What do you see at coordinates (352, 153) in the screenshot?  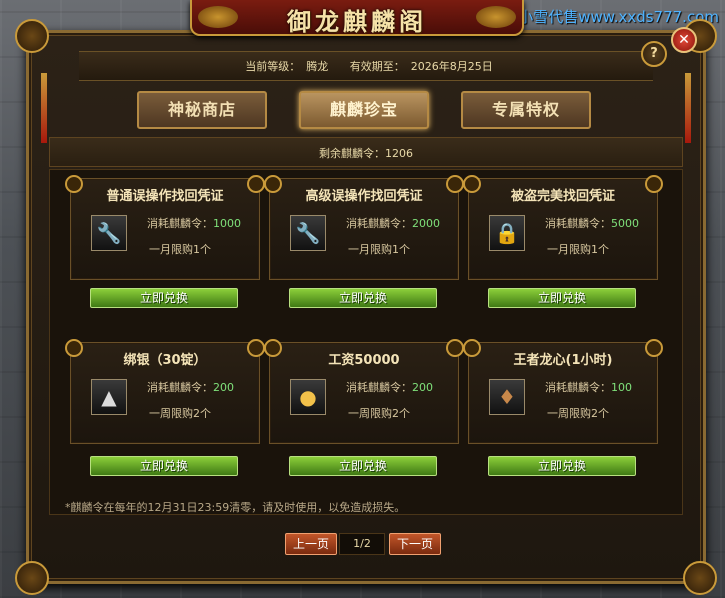 I see `remaining-label: 剩余麒麟令：` at bounding box center [352, 153].